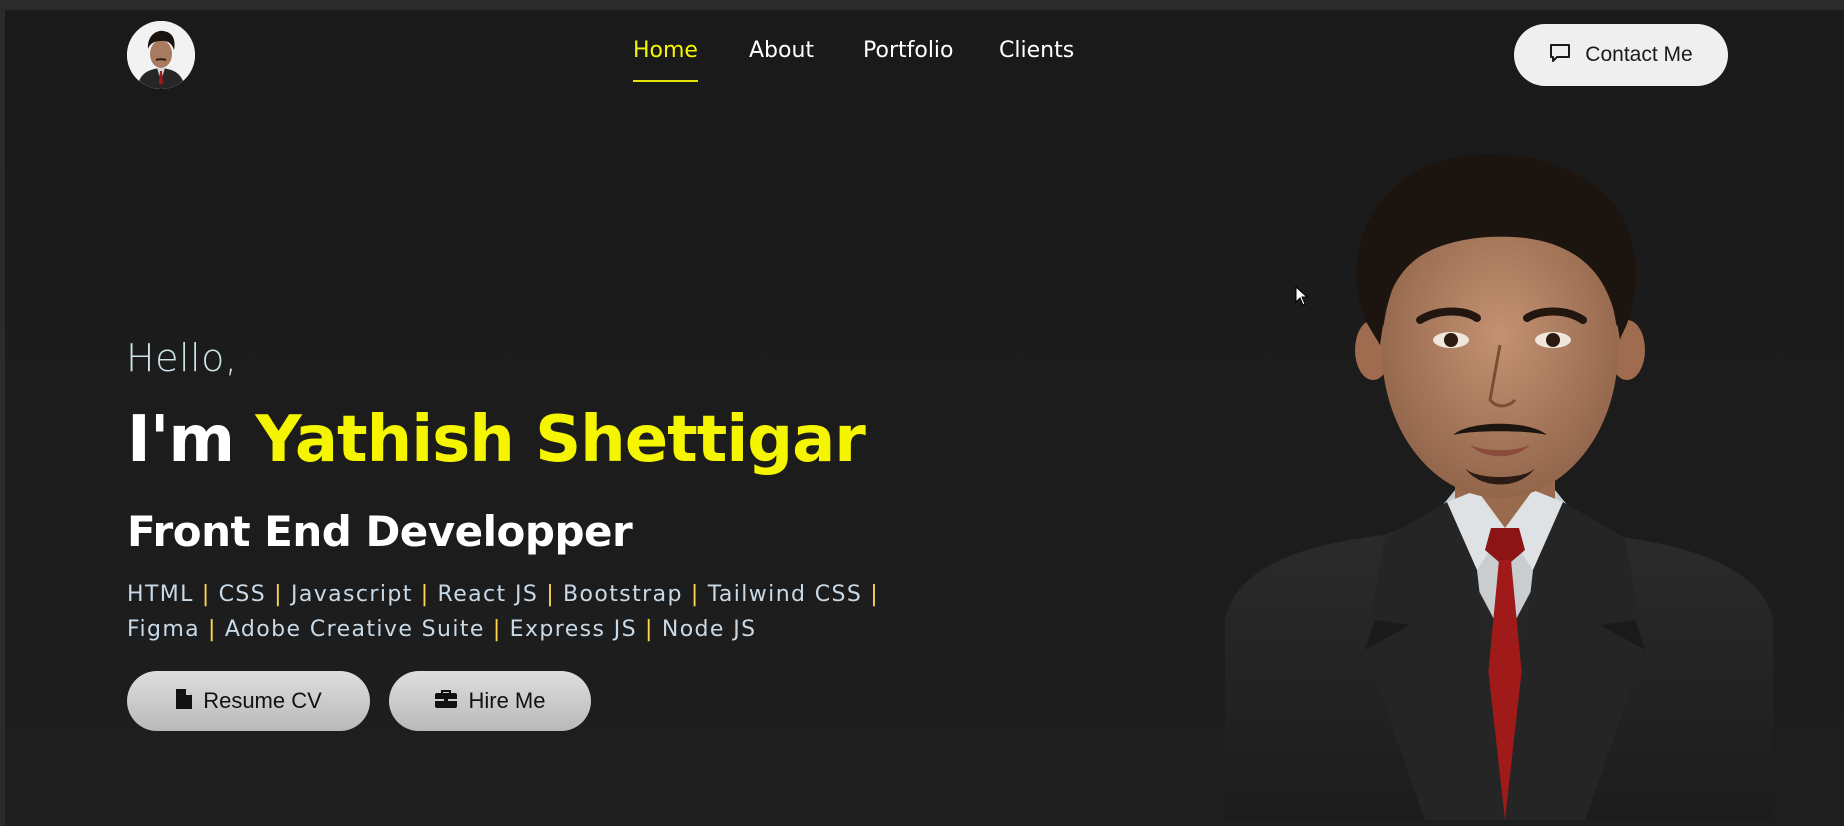 Image resolution: width=1844 pixels, height=826 pixels. Describe the element at coordinates (785, 594) in the screenshot. I see `skill-item: Tailwind CSS` at that location.